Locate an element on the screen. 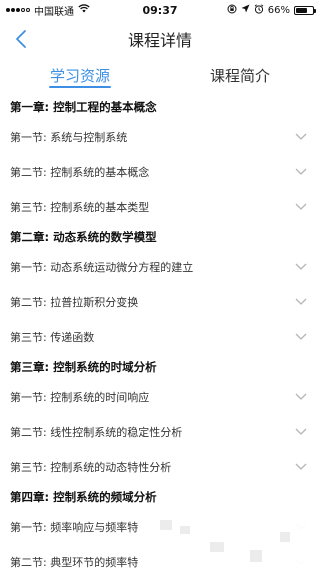  section-item: 第一节: 系统与控制系统 is located at coordinates (160, 136).